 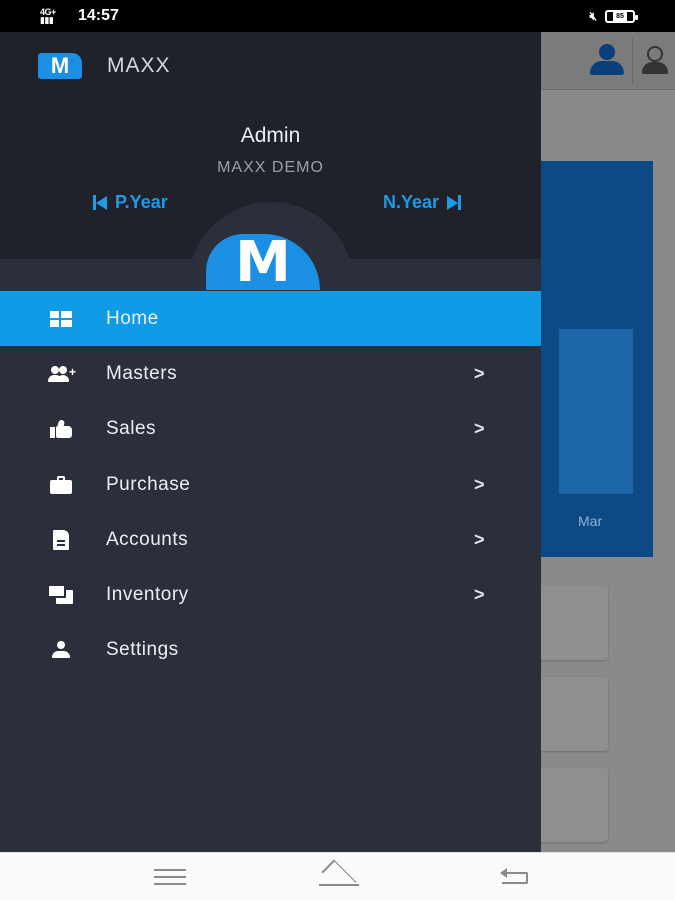 What do you see at coordinates (147, 595) in the screenshot?
I see `menu-item-label: Inventory` at bounding box center [147, 595].